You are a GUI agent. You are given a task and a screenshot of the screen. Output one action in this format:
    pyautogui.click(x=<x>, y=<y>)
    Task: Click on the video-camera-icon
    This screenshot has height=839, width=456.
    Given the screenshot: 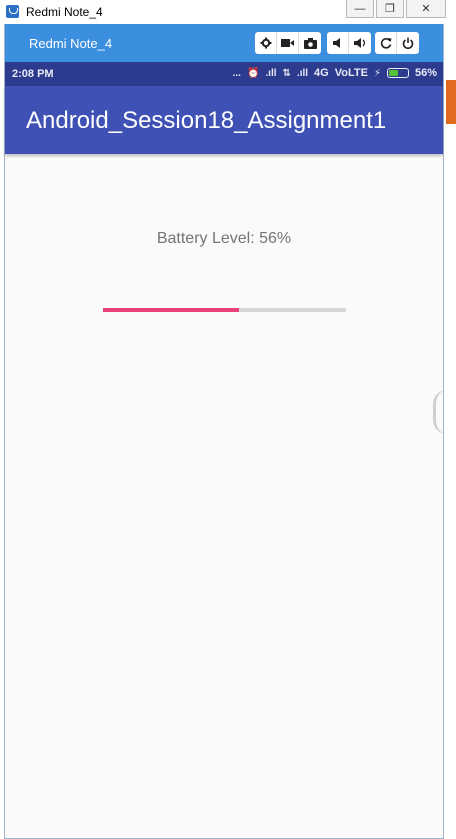 What is the action you would take?
    pyautogui.click(x=288, y=43)
    